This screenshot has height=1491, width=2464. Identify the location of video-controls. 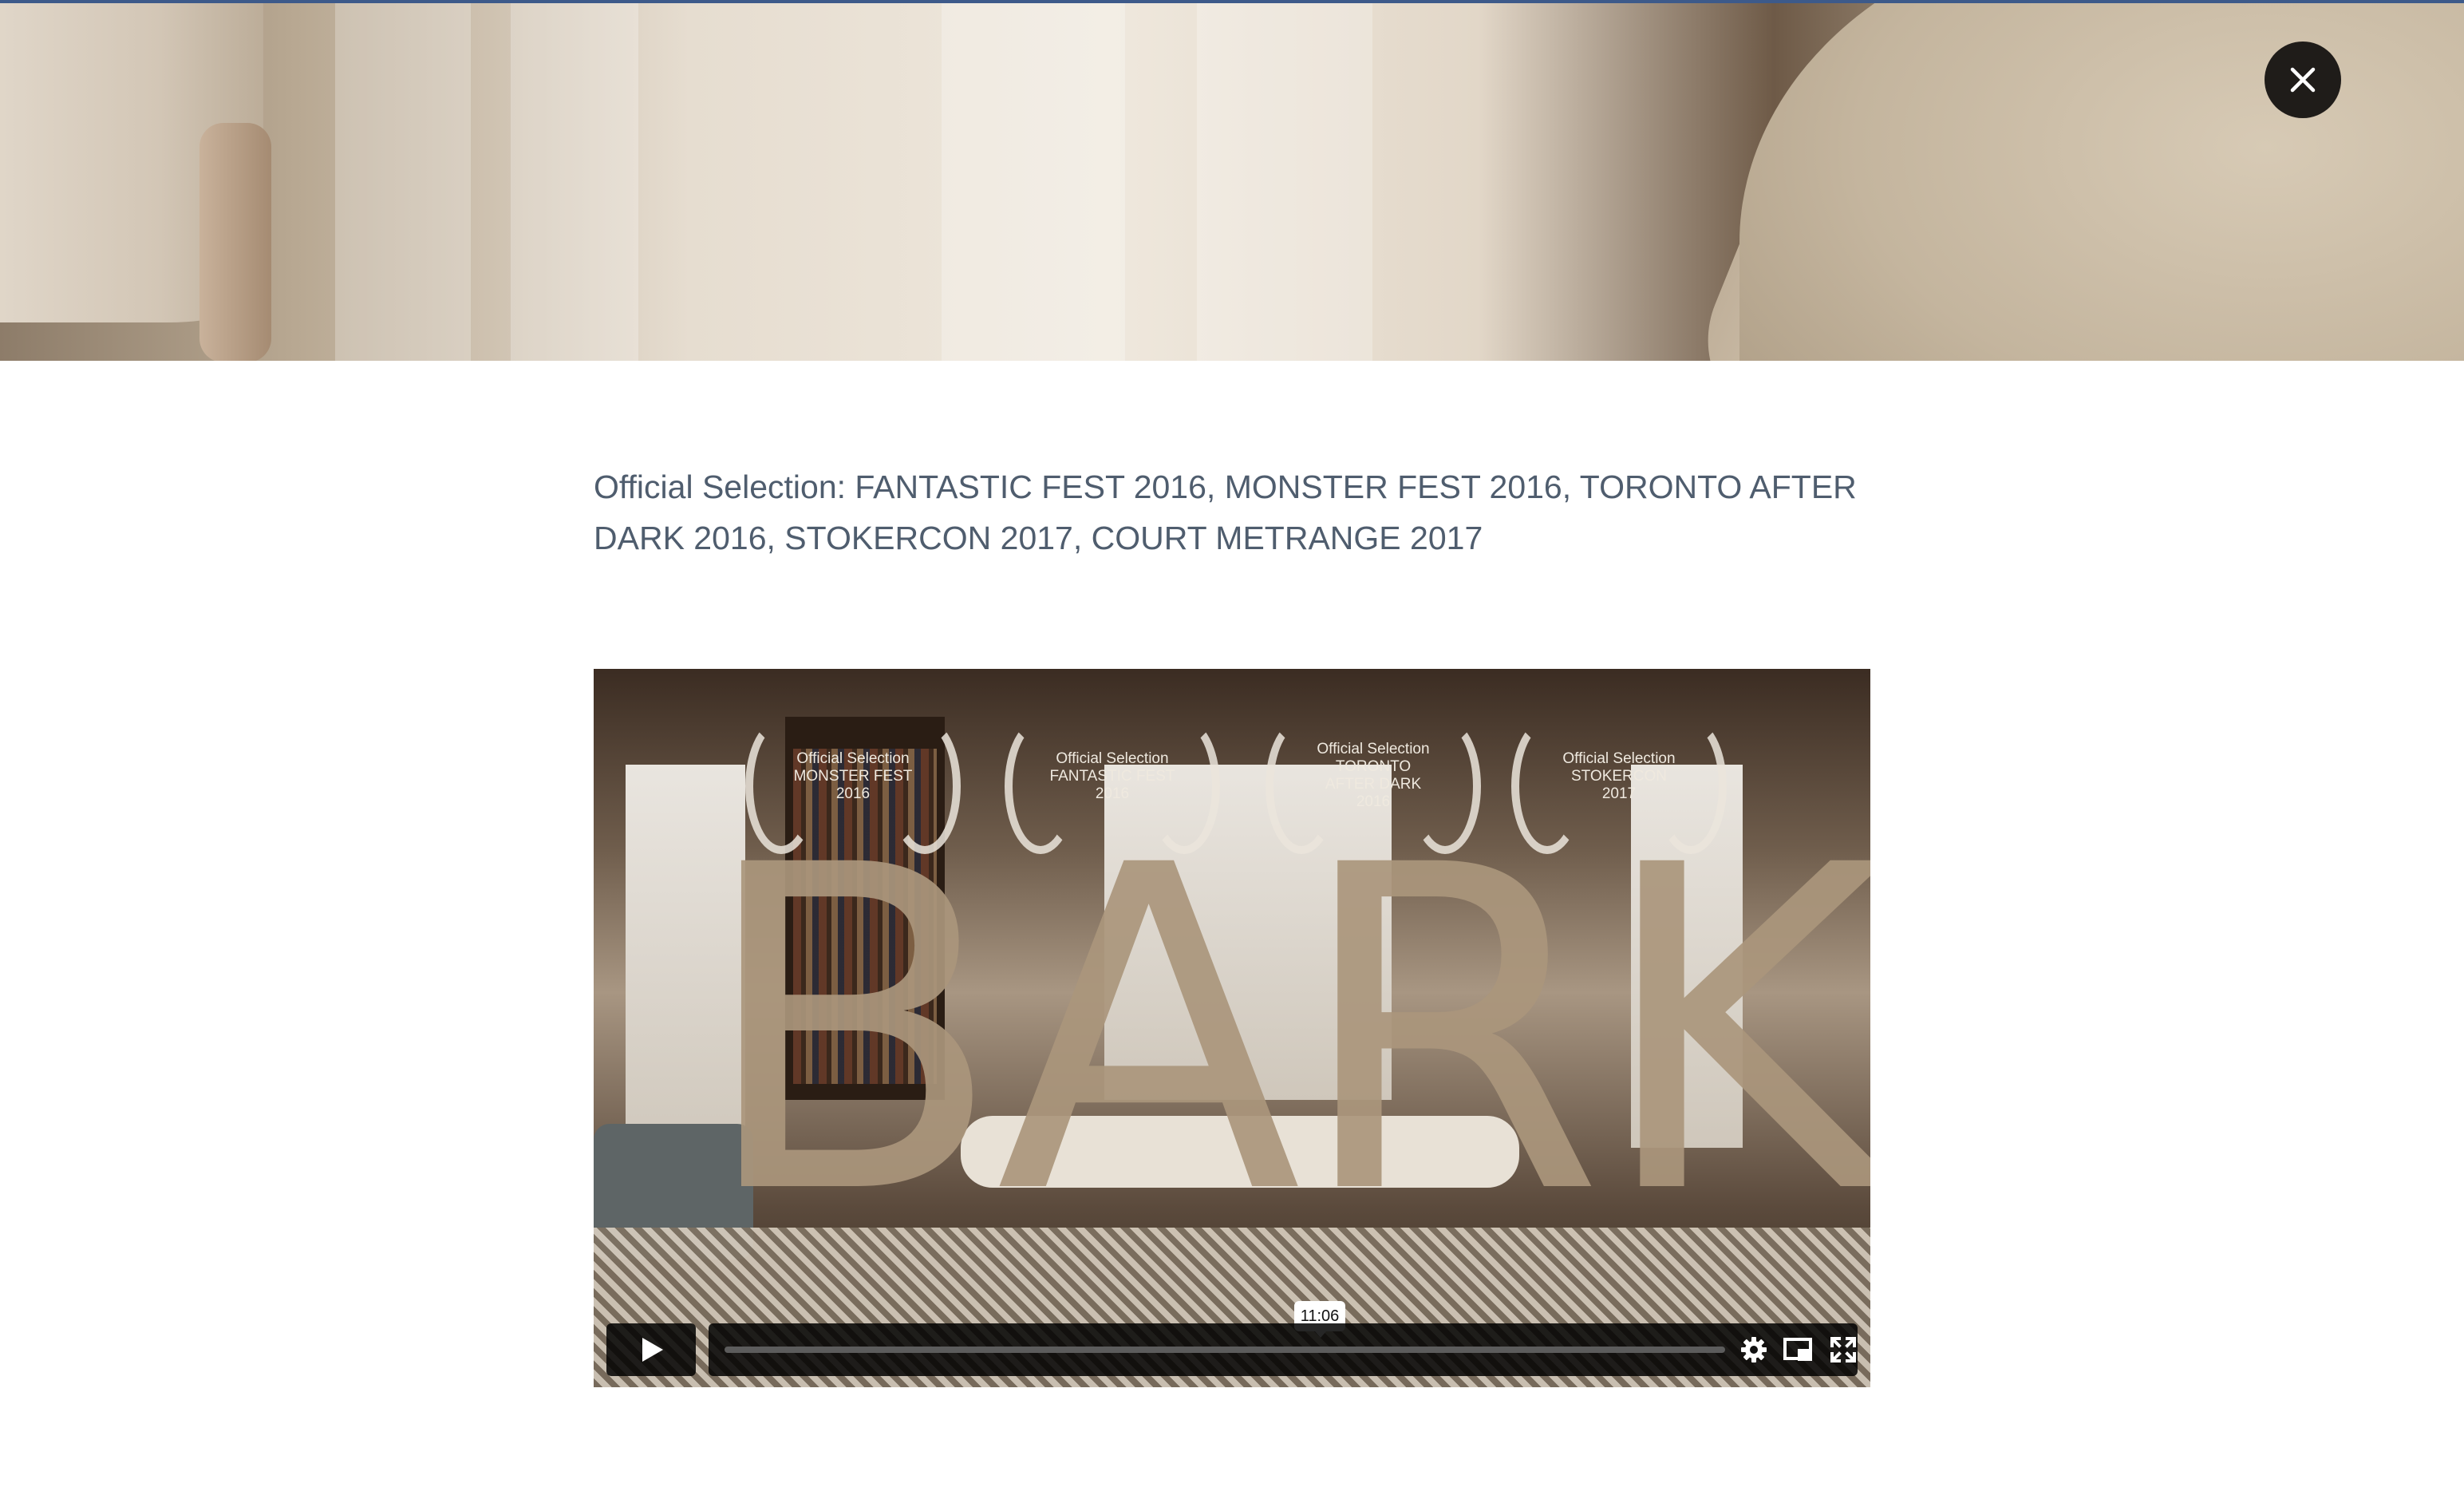
(1232, 1350).